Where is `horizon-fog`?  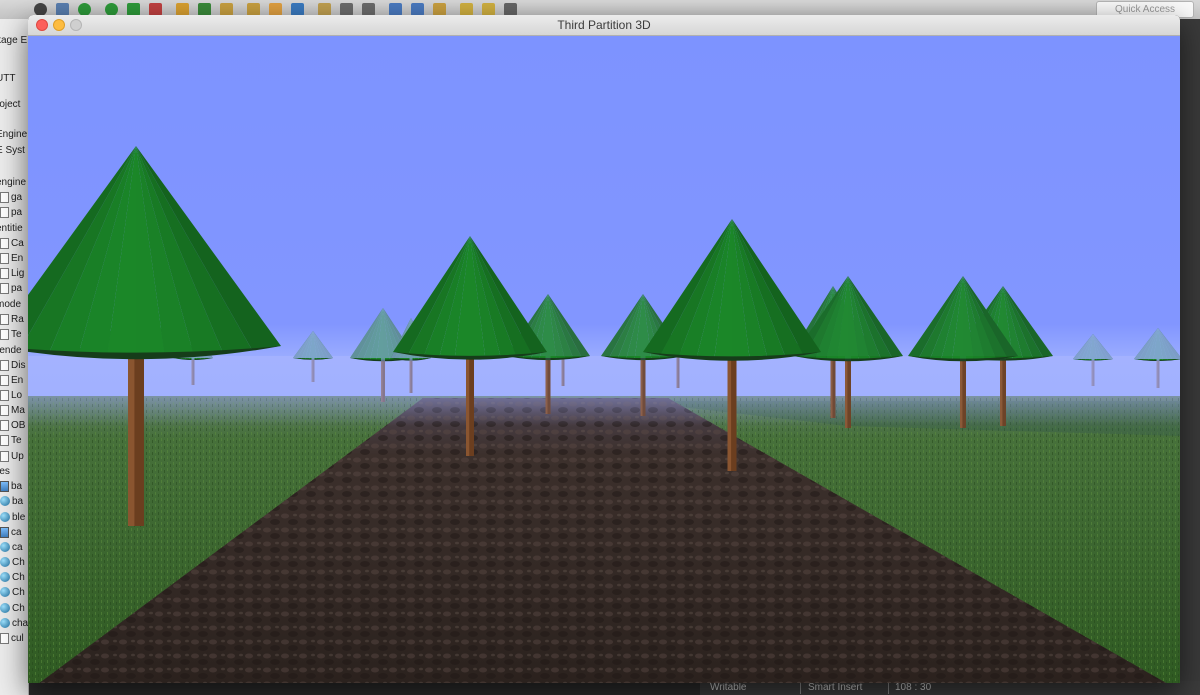 horizon-fog is located at coordinates (604, 391).